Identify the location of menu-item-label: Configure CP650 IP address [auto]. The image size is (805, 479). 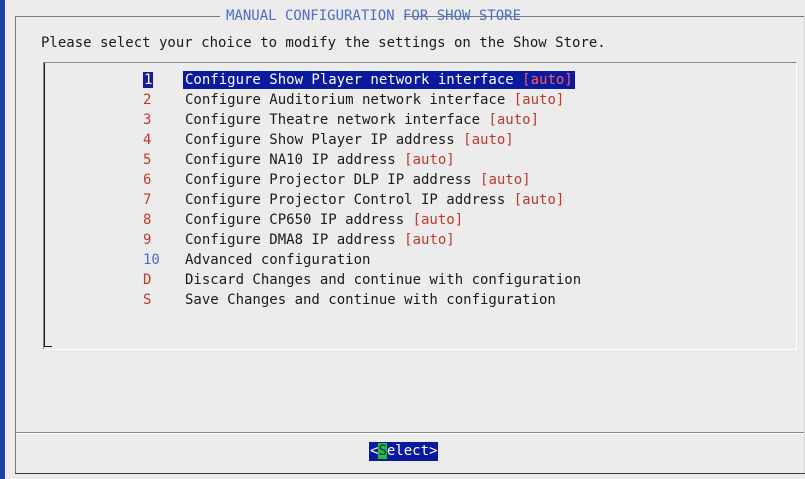
(324, 220).